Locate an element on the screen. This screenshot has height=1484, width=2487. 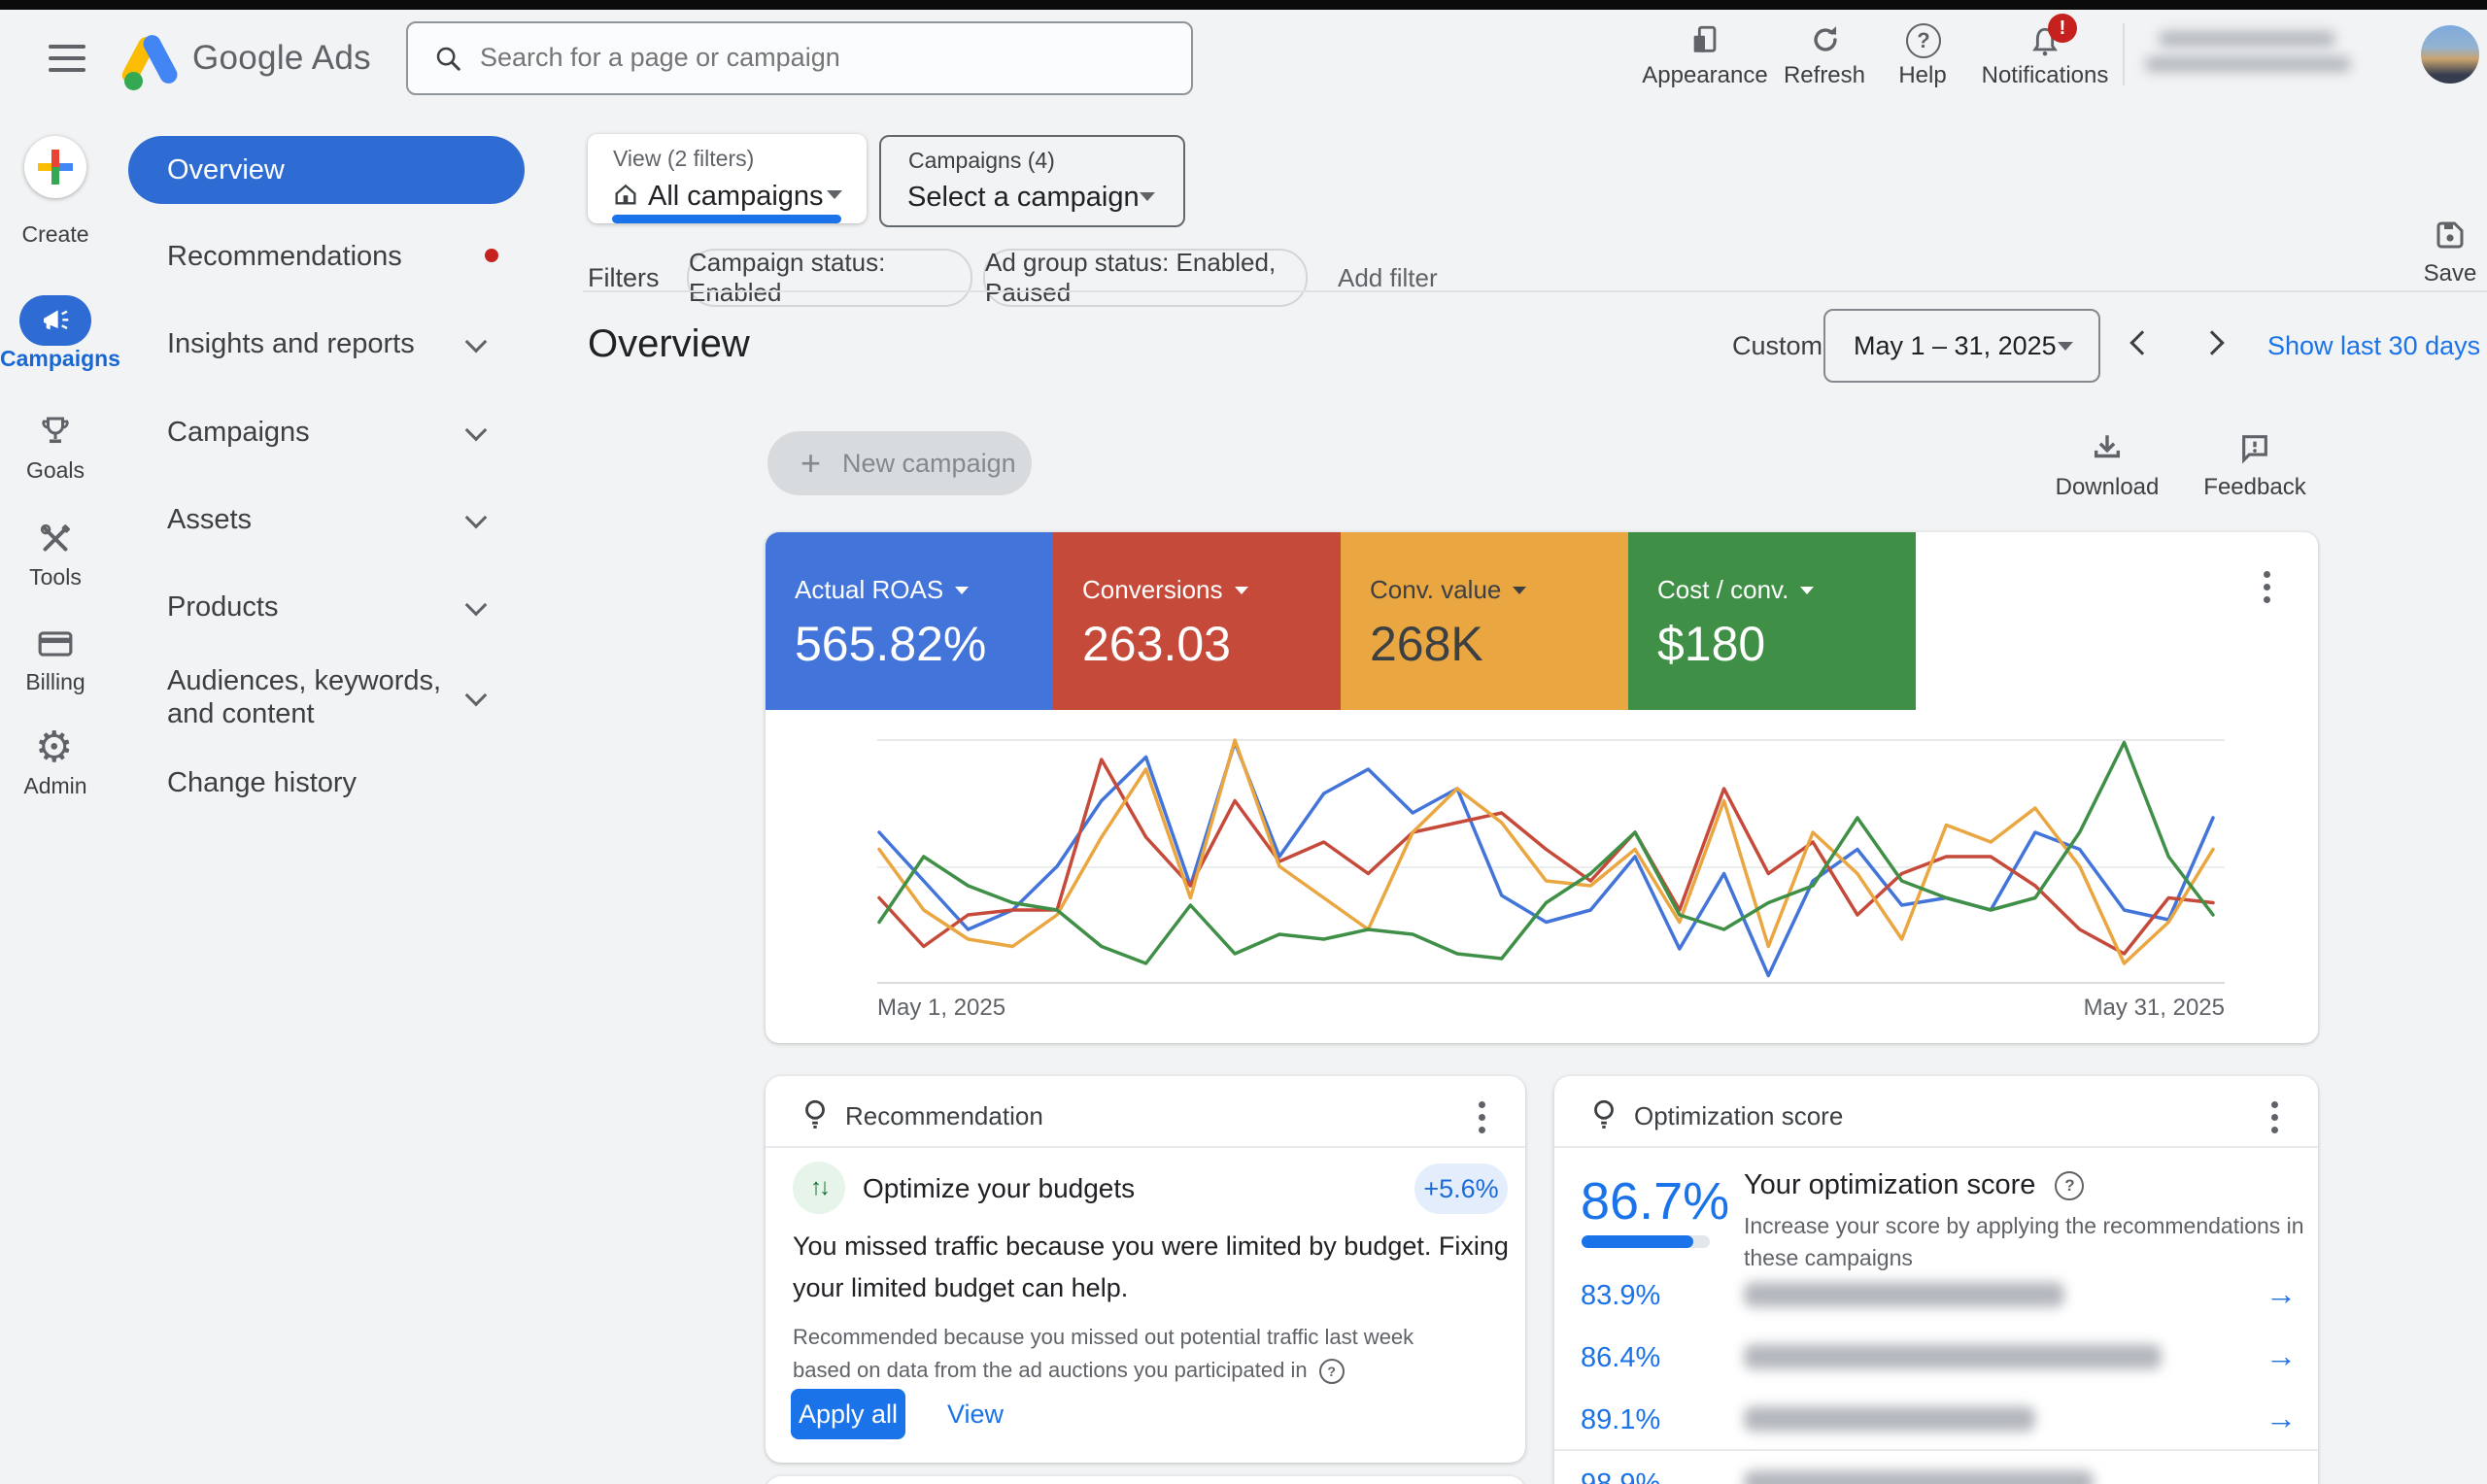
credit-card-icon is located at coordinates (55, 646).